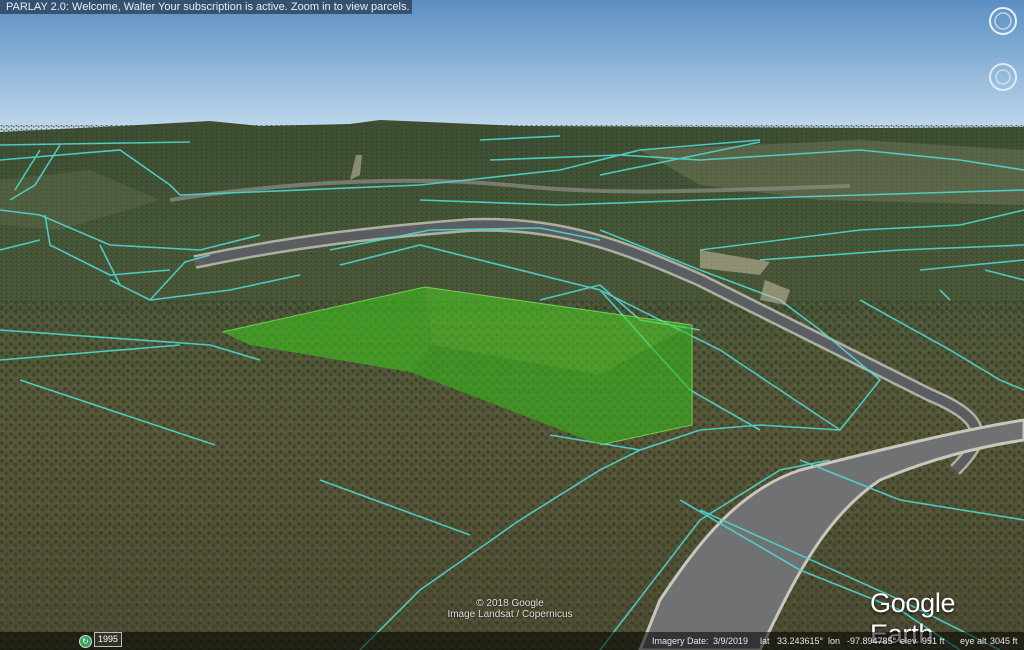 The image size is (1024, 650). I want to click on imagery-date-label: Imagery Date:, so click(680, 641).